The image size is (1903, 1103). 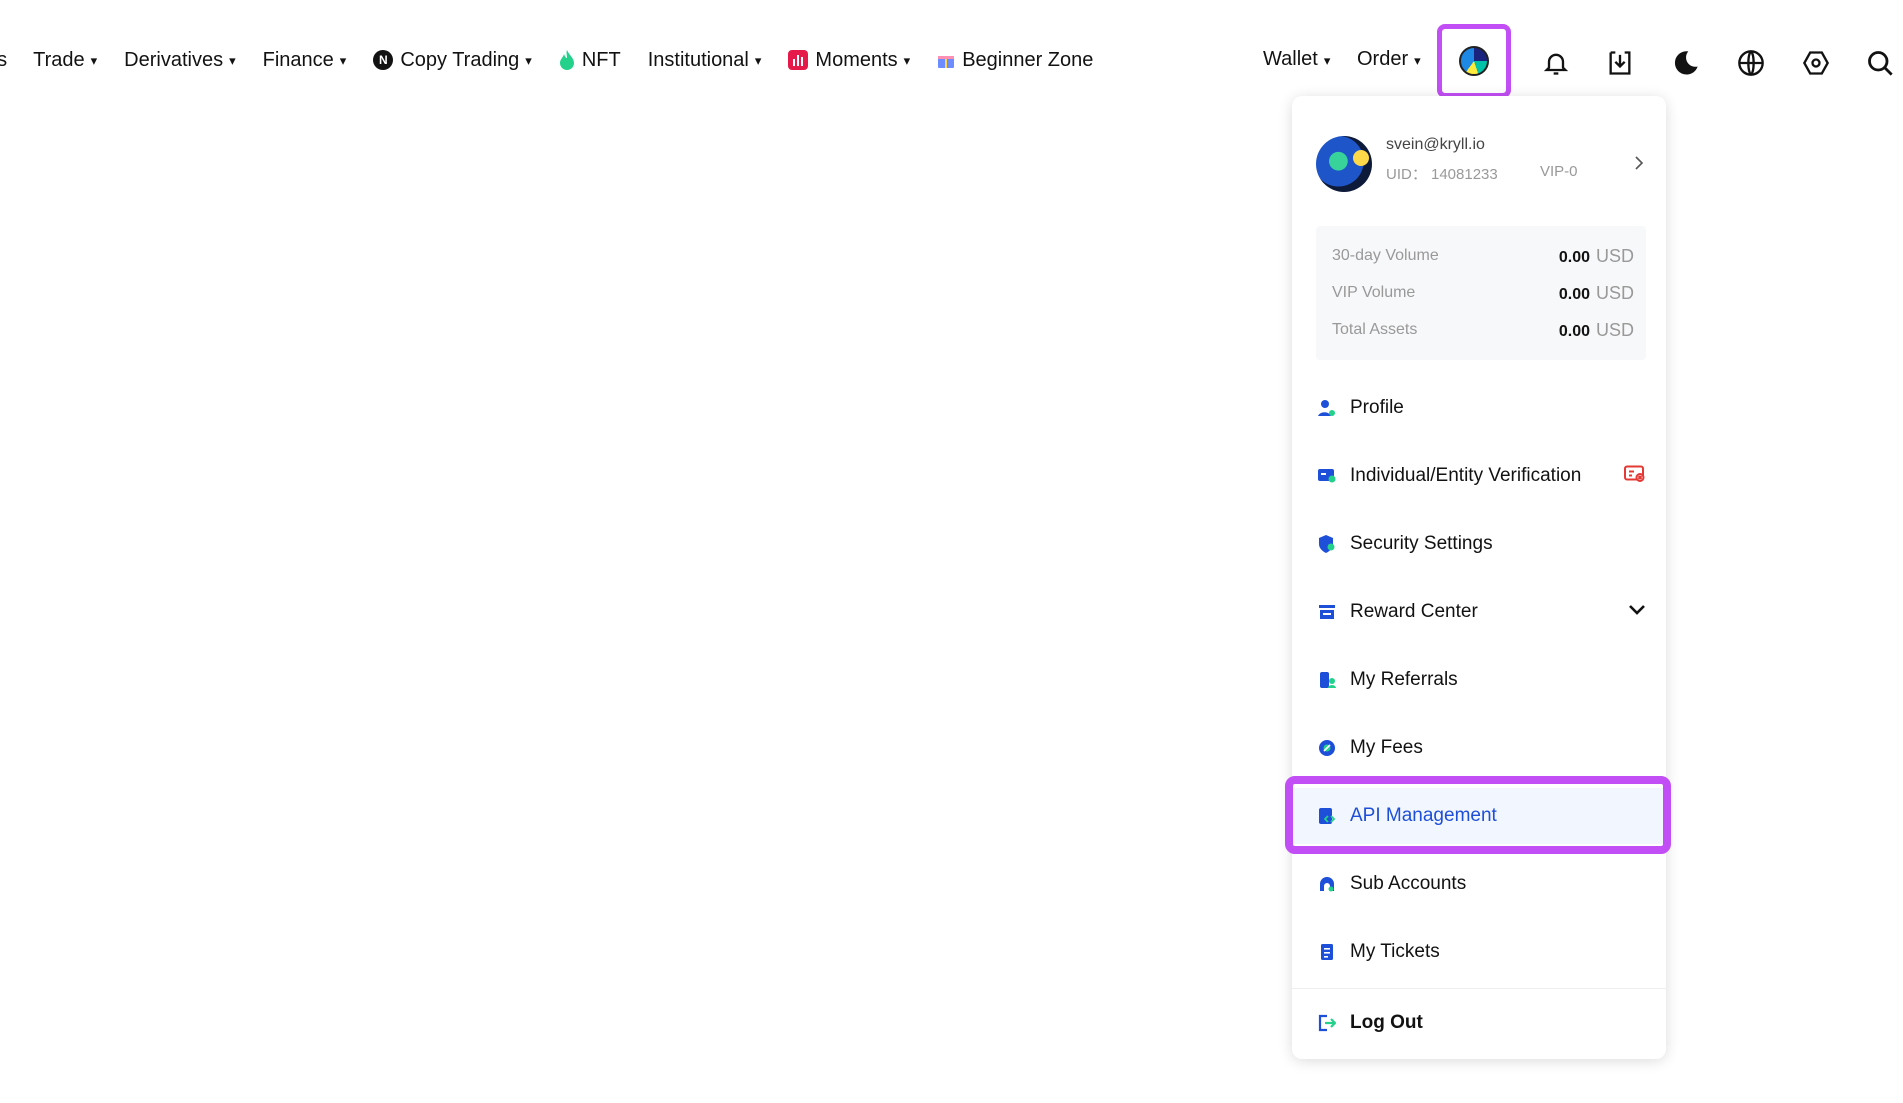 I want to click on avatar-button, so click(x=1474, y=61).